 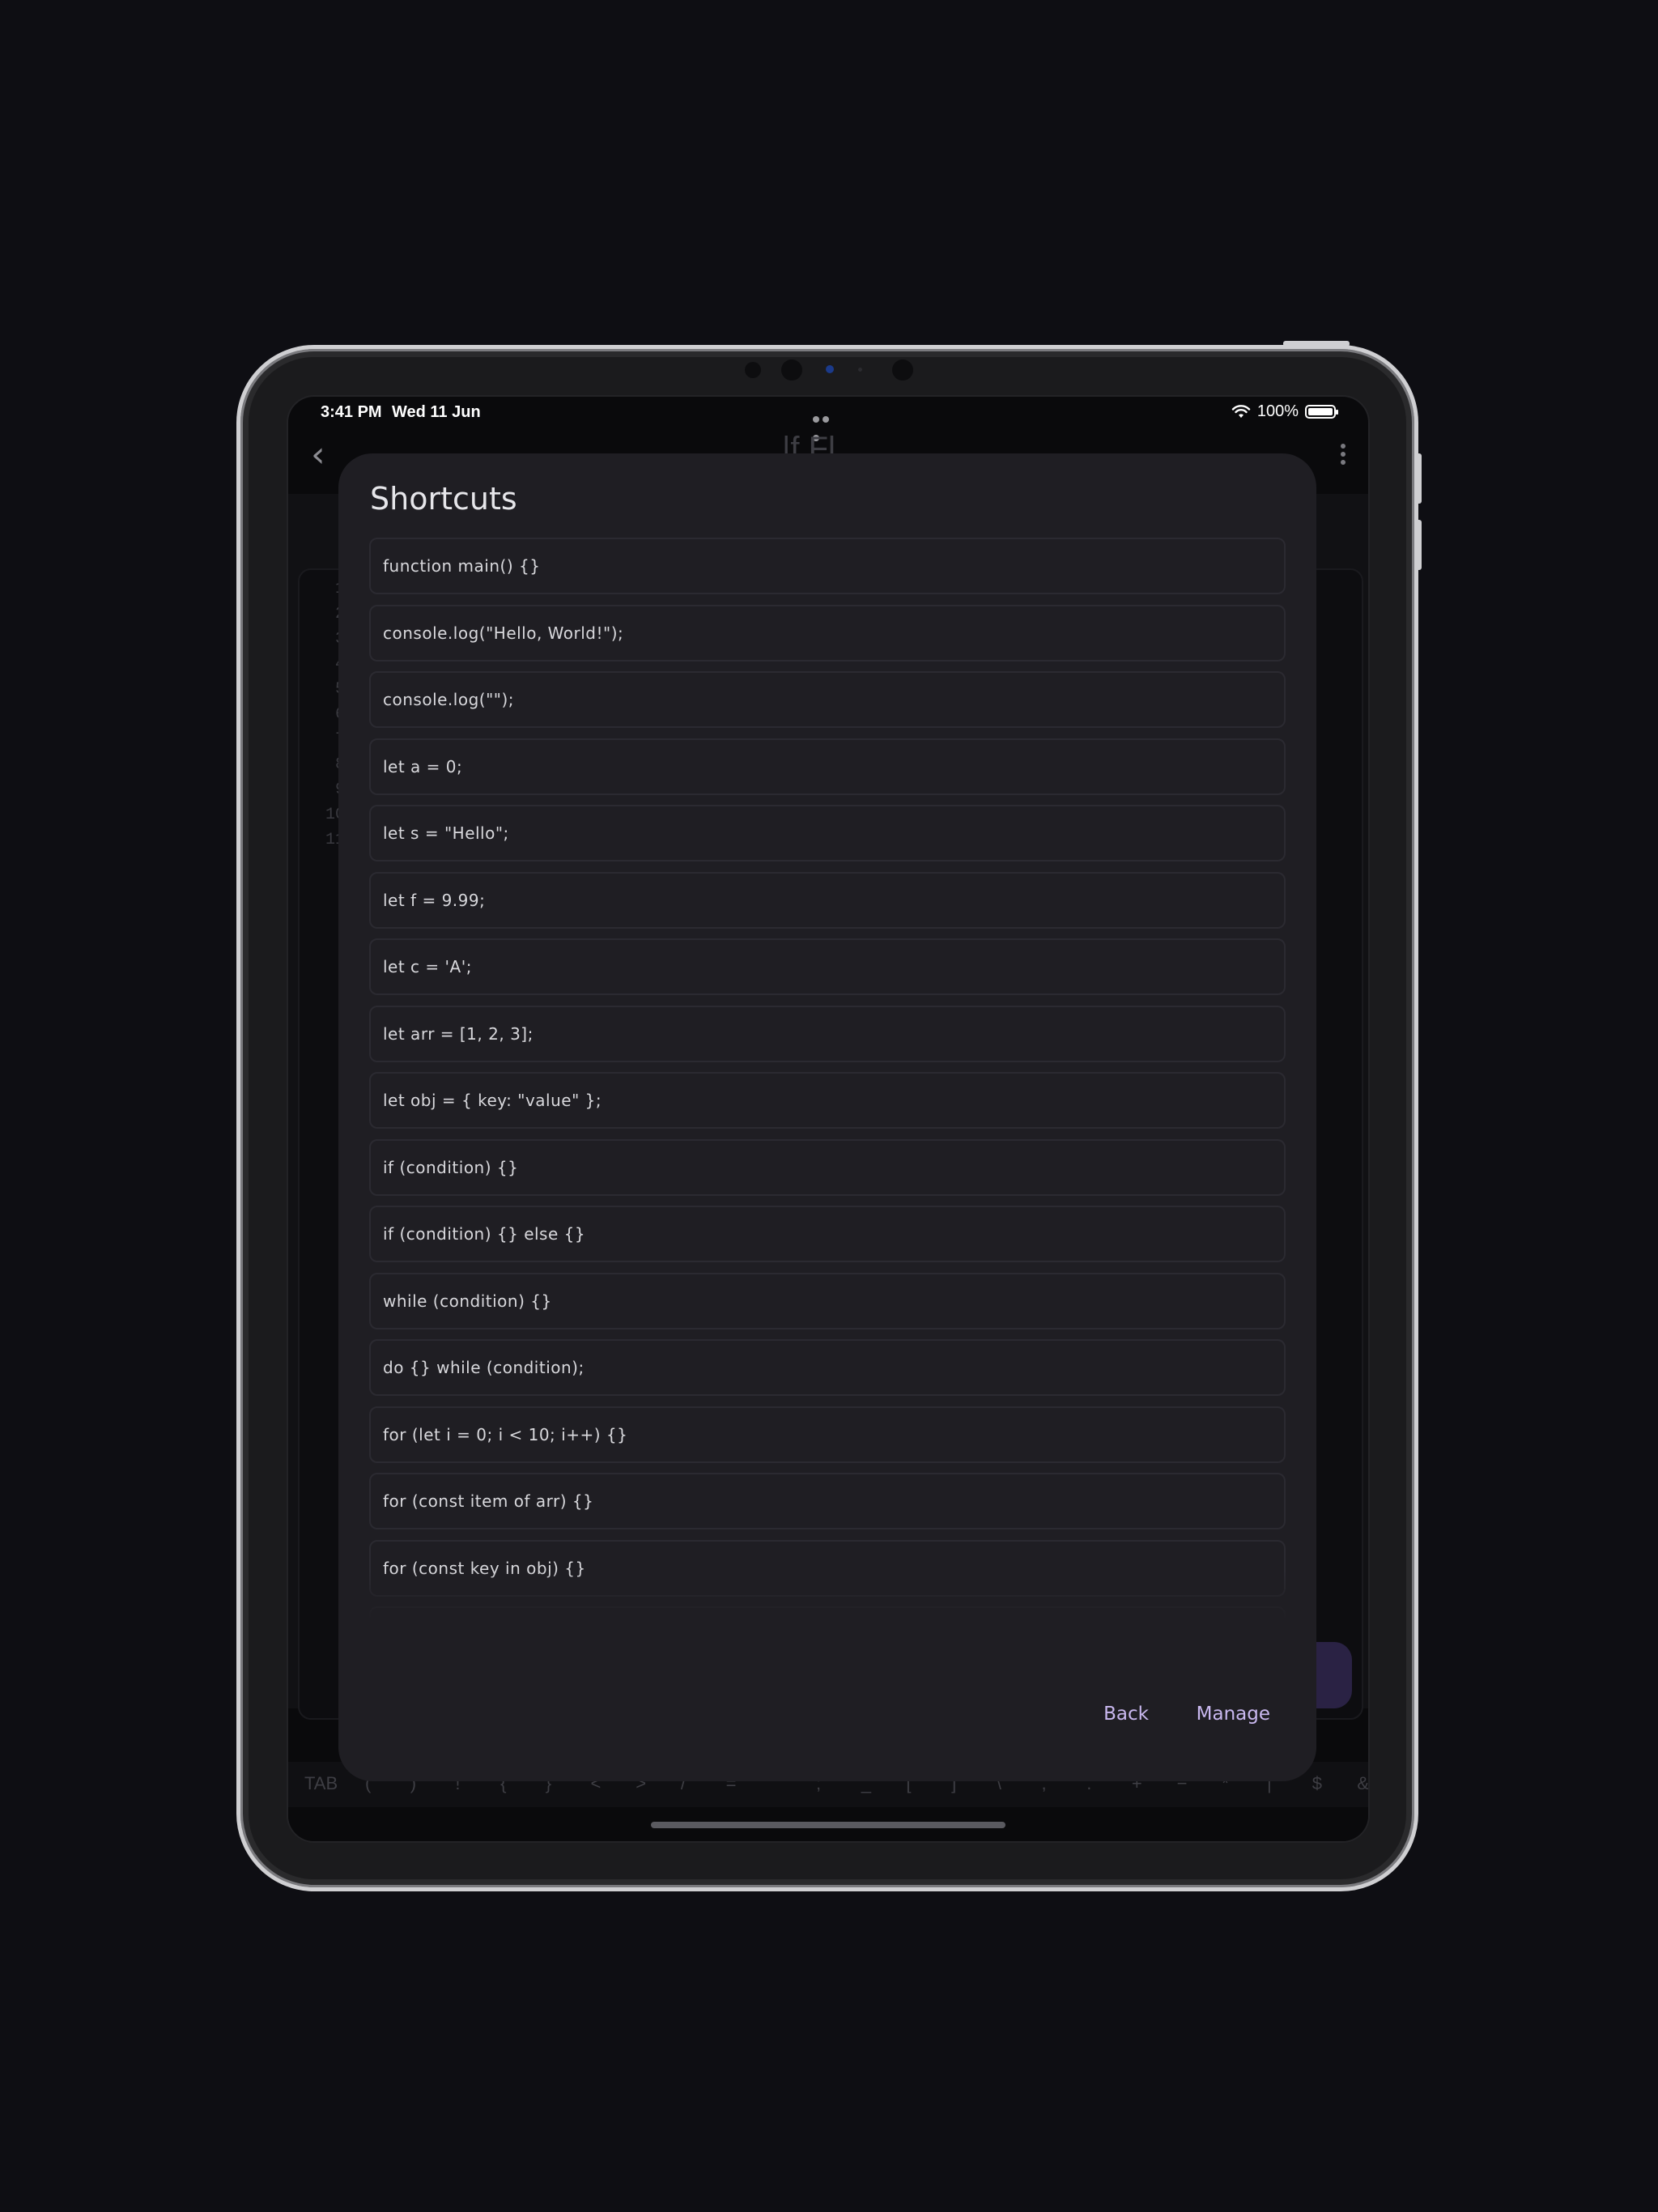 What do you see at coordinates (321, 1783) in the screenshot?
I see `symbol-key: TAB` at bounding box center [321, 1783].